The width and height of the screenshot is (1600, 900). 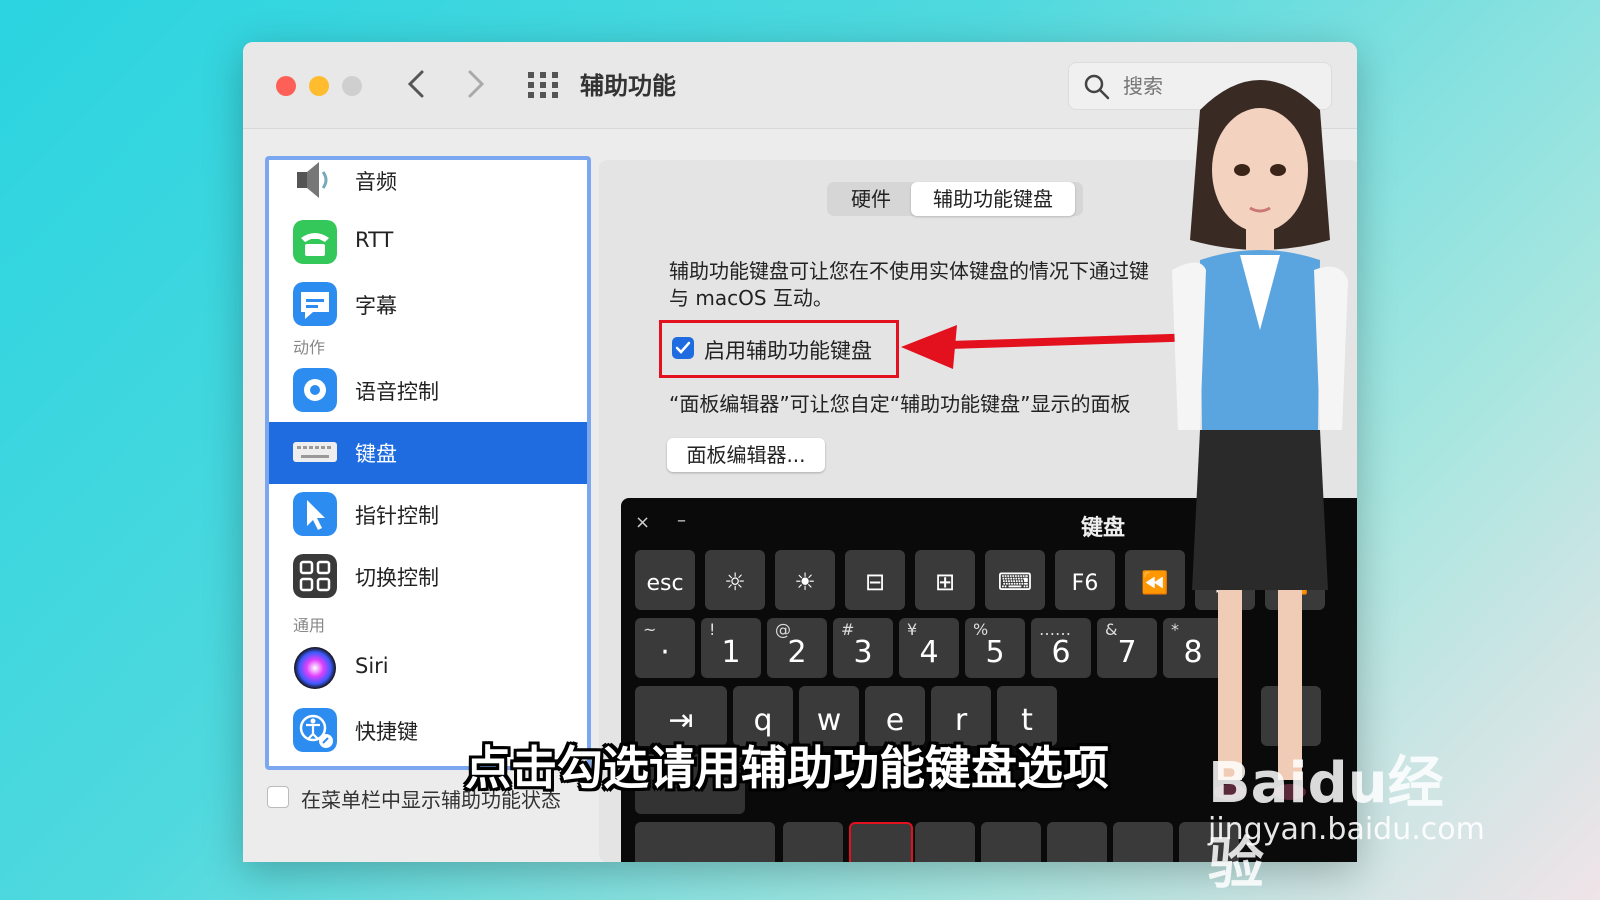 I want to click on avatar-presenter-illustration, so click(x=1260, y=440).